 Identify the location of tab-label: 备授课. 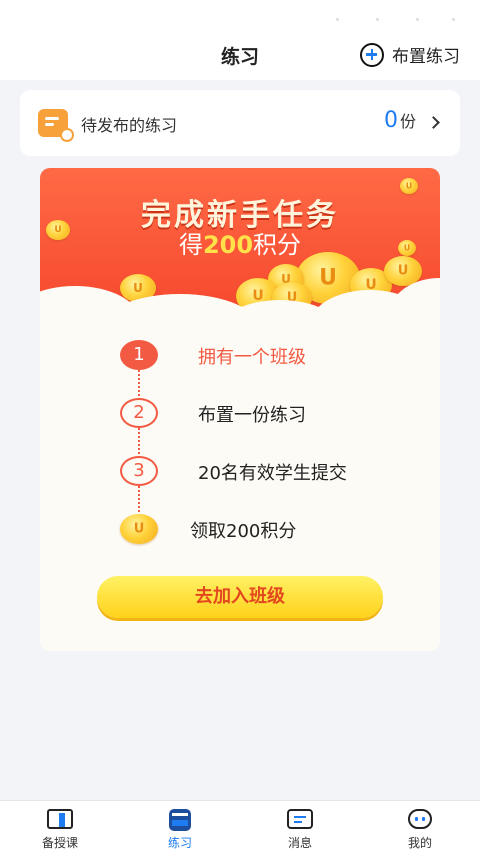
(59, 843).